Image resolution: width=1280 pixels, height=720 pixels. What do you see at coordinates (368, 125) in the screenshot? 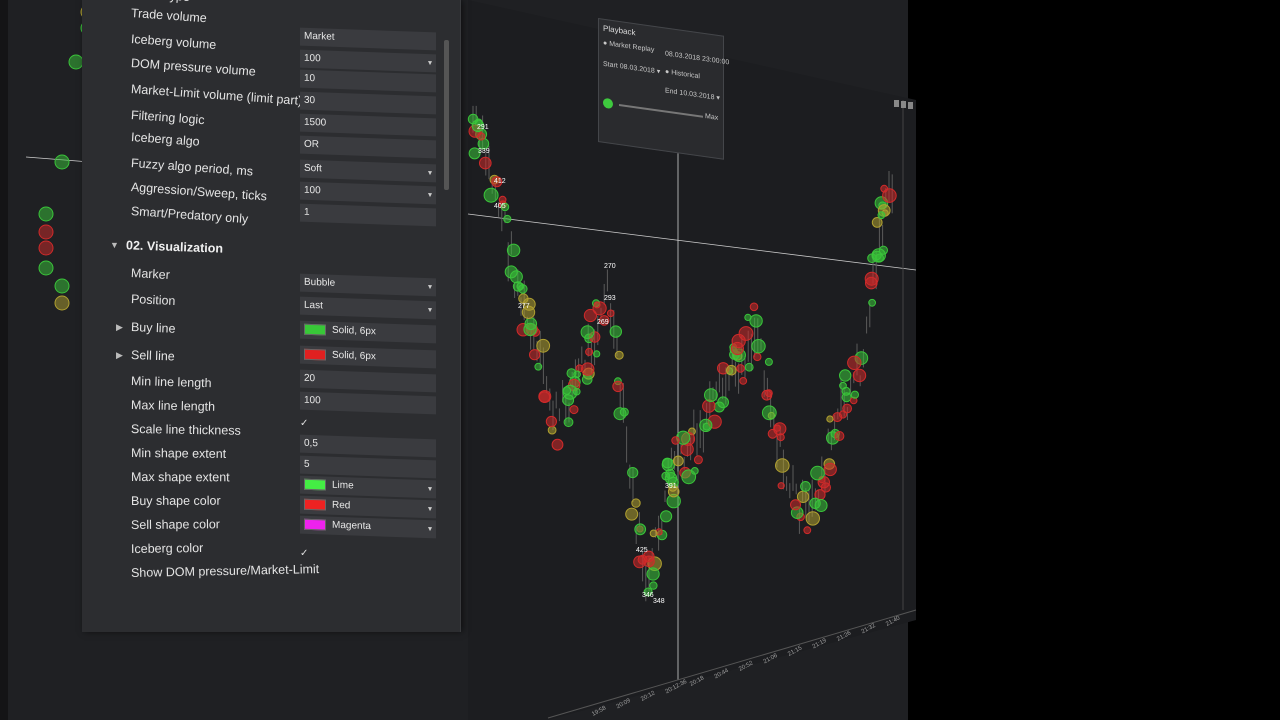
I see `property-value: 1500` at bounding box center [368, 125].